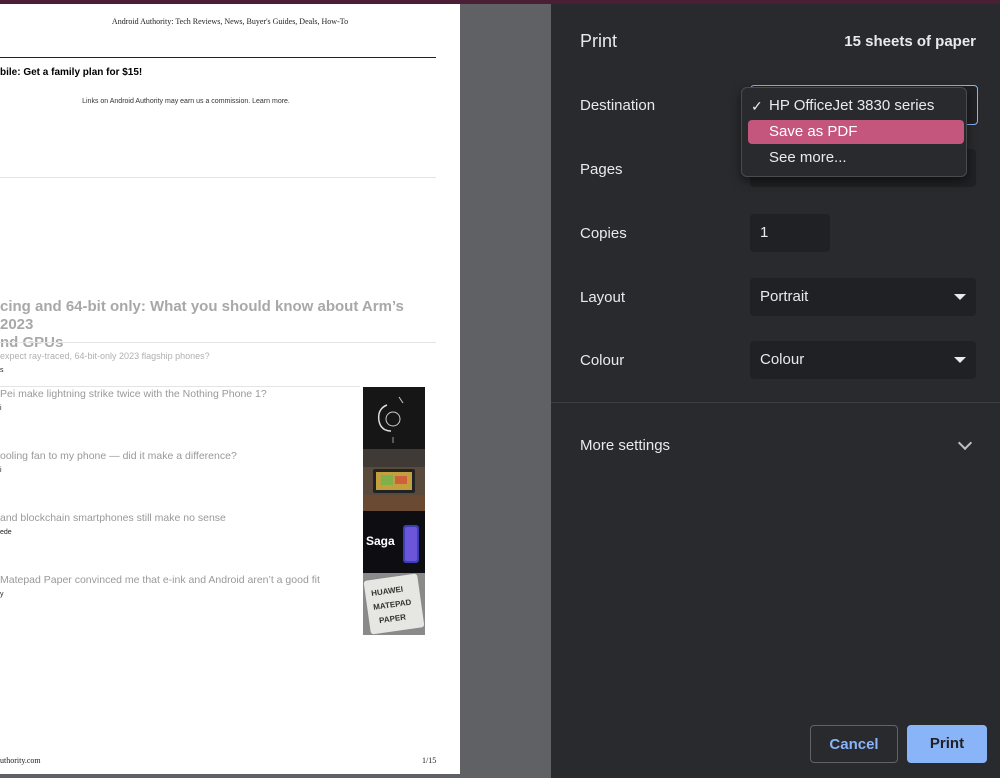 The image size is (1000, 778). Describe the element at coordinates (784, 296) in the screenshot. I see `layout-value: Portrait` at that location.